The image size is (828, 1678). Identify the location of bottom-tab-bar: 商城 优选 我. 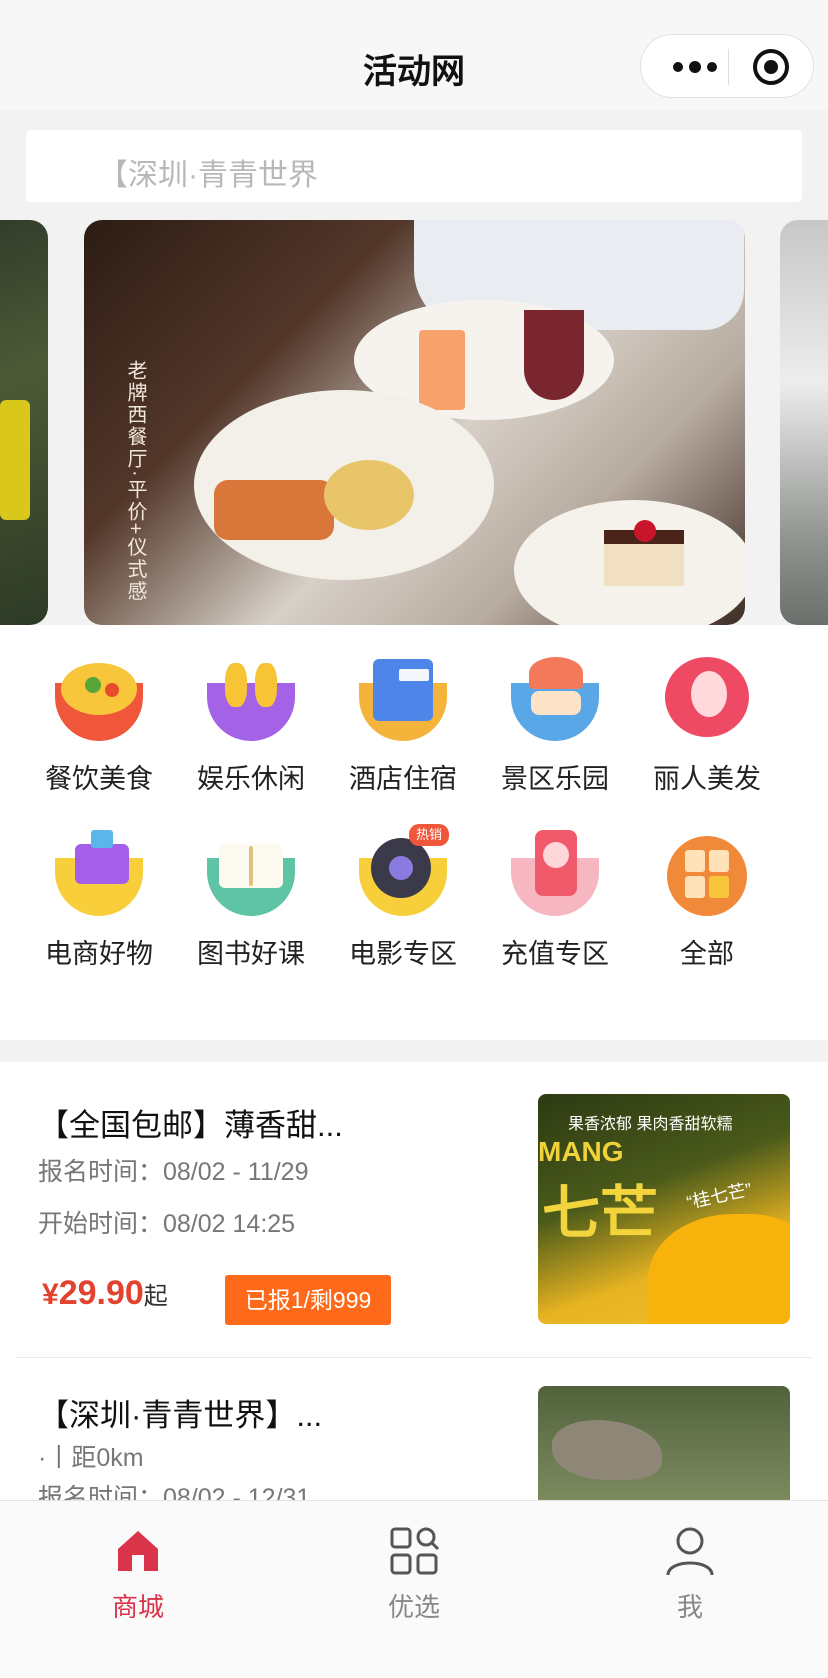
(414, 1589).